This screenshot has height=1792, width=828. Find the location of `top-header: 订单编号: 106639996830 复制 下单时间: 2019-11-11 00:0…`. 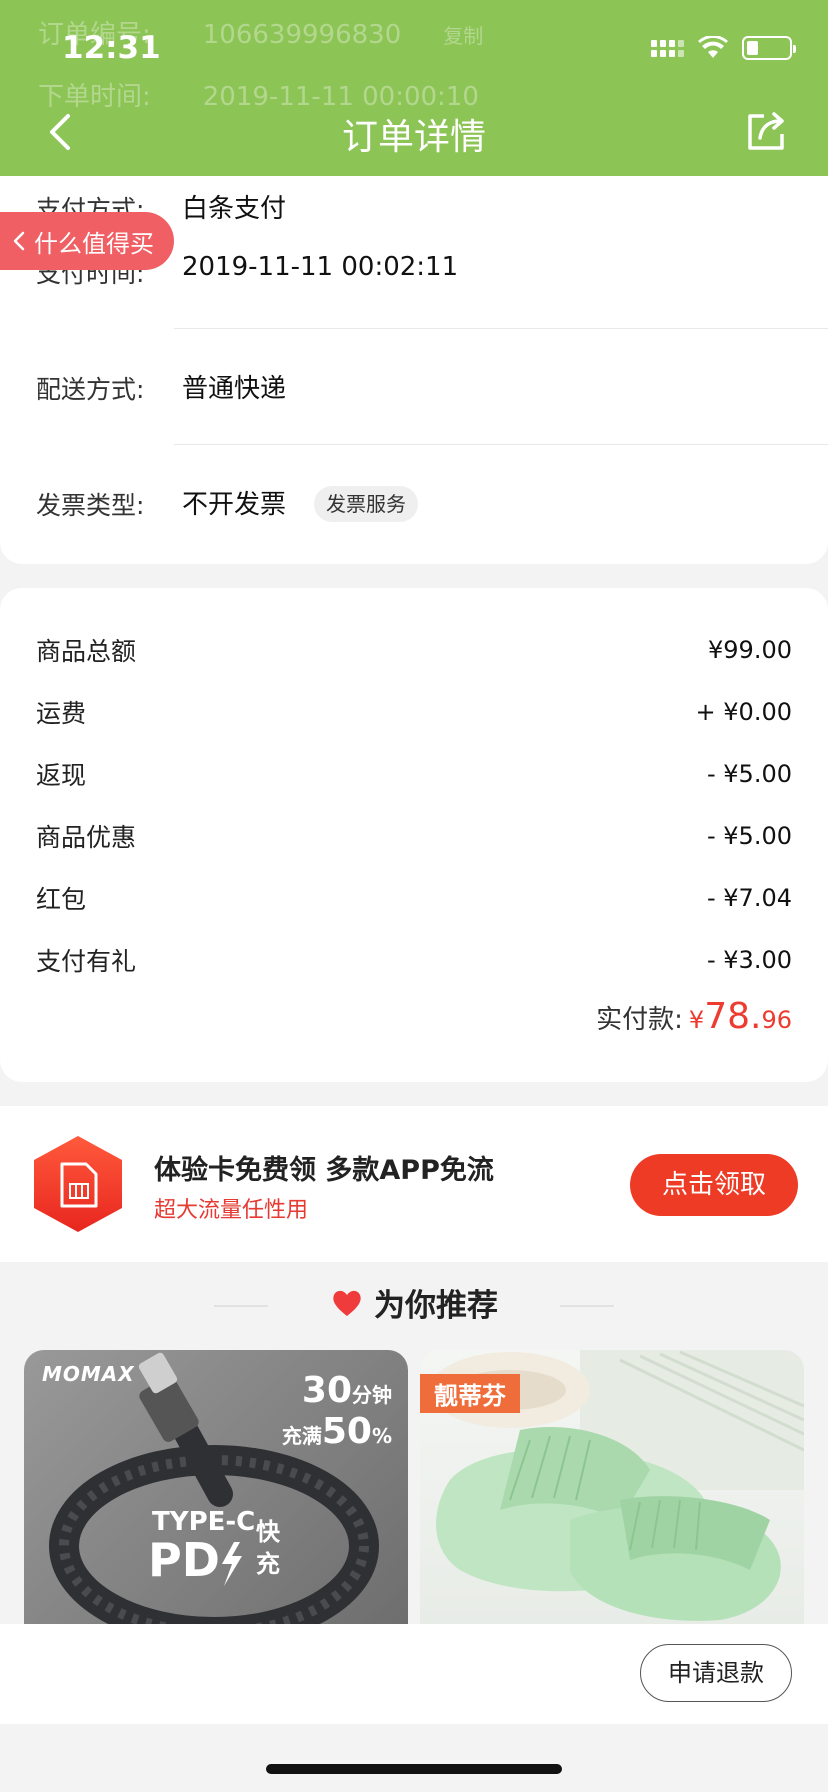

top-header: 订单编号: 106639996830 复制 下单时间: 2019-11-11 00:0… is located at coordinates (414, 88).